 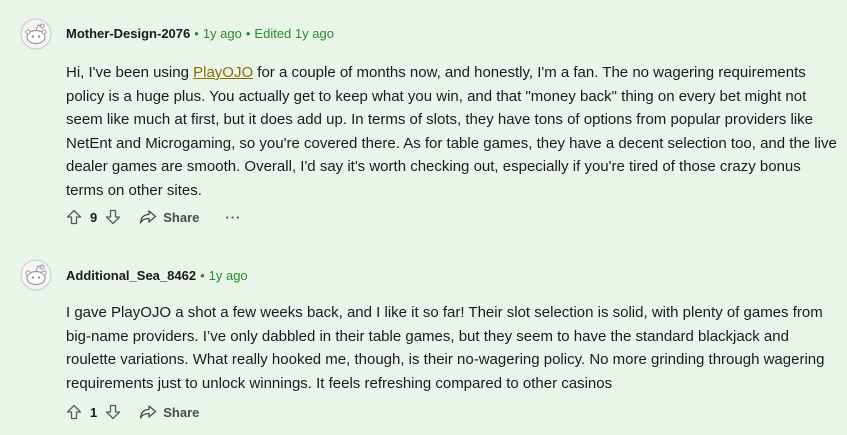 What do you see at coordinates (294, 33) in the screenshot?
I see `edited-label: Edited 1y ago` at bounding box center [294, 33].